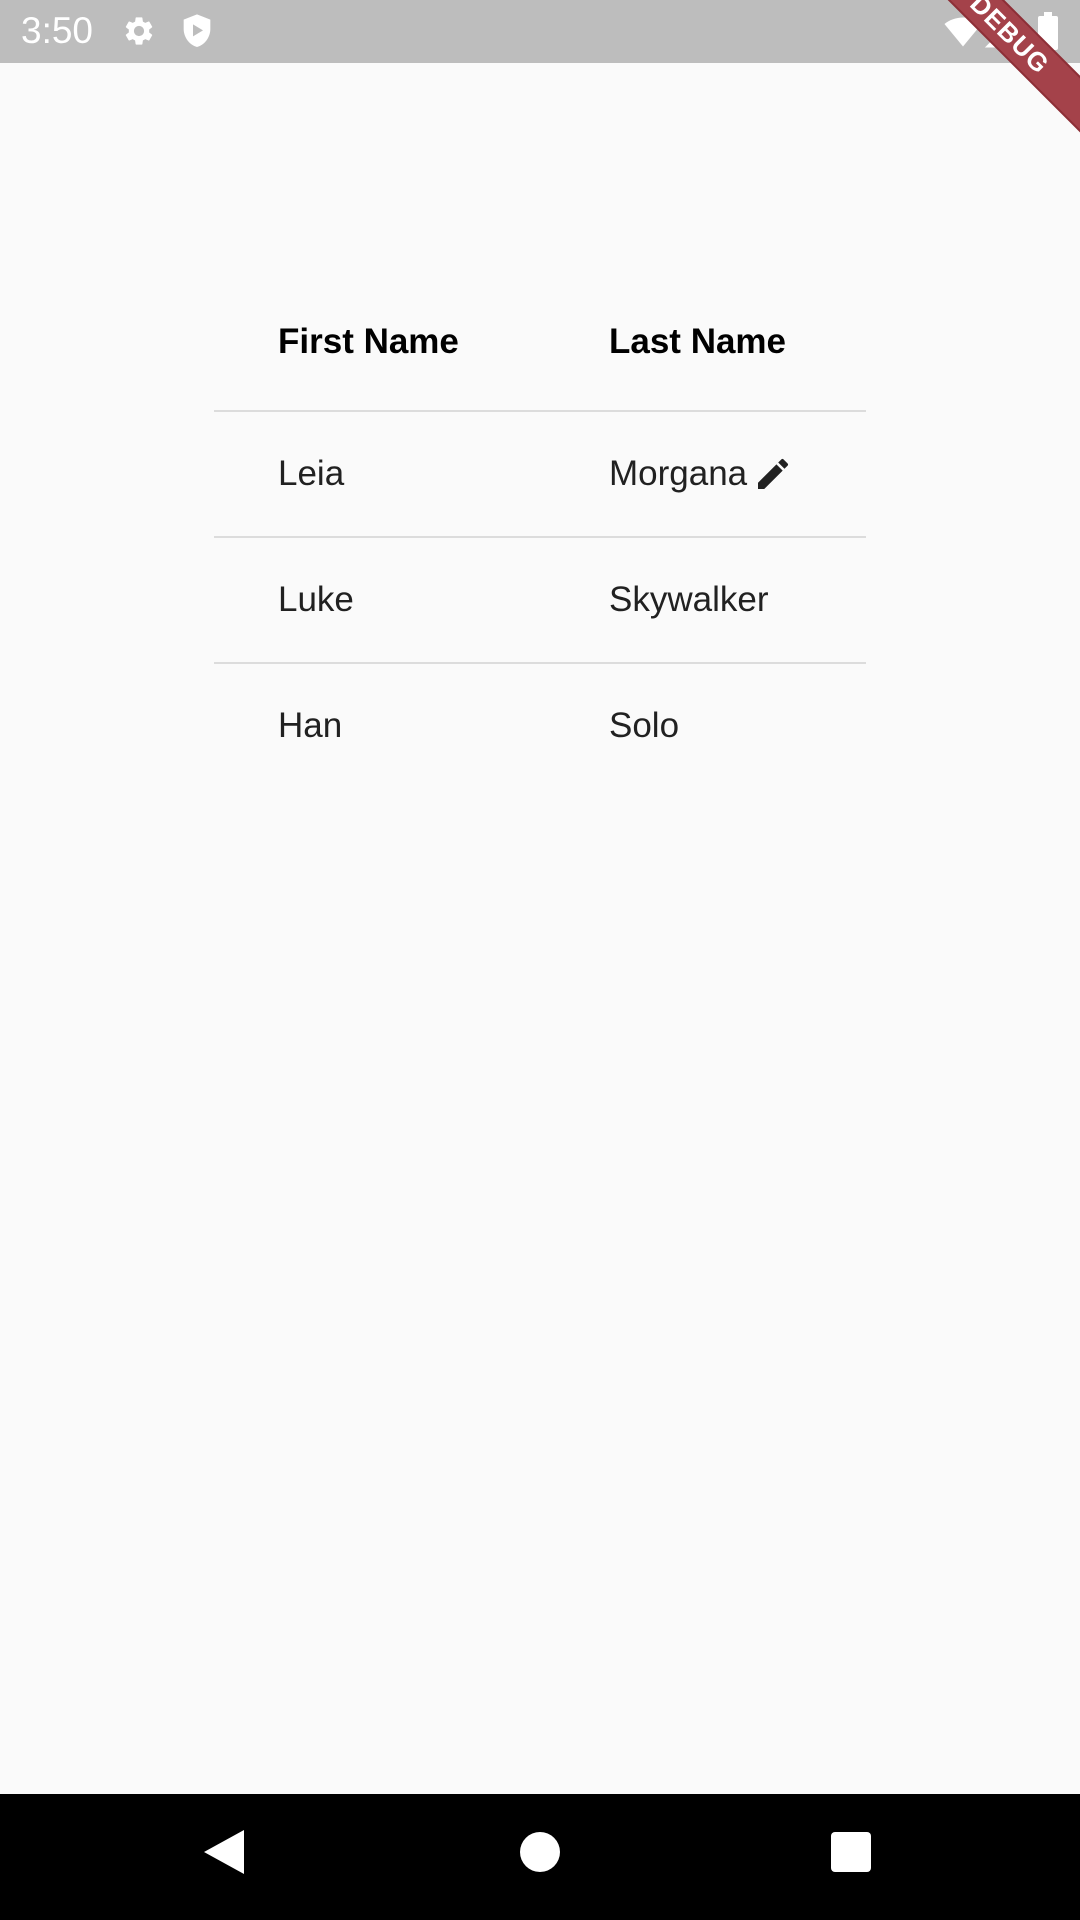  Describe the element at coordinates (540, 475) in the screenshot. I see `table-row: Leia Morgana` at that location.